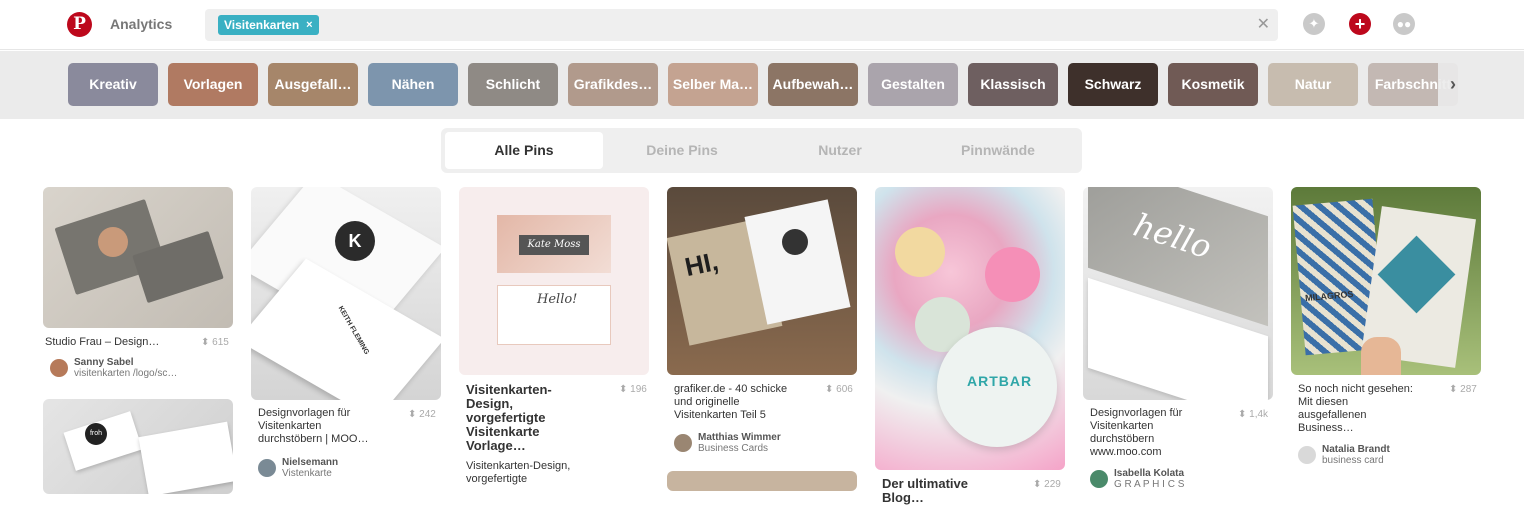 This screenshot has height=505, width=1524. Describe the element at coordinates (1313, 84) in the screenshot. I see `guide-item: Natur` at that location.